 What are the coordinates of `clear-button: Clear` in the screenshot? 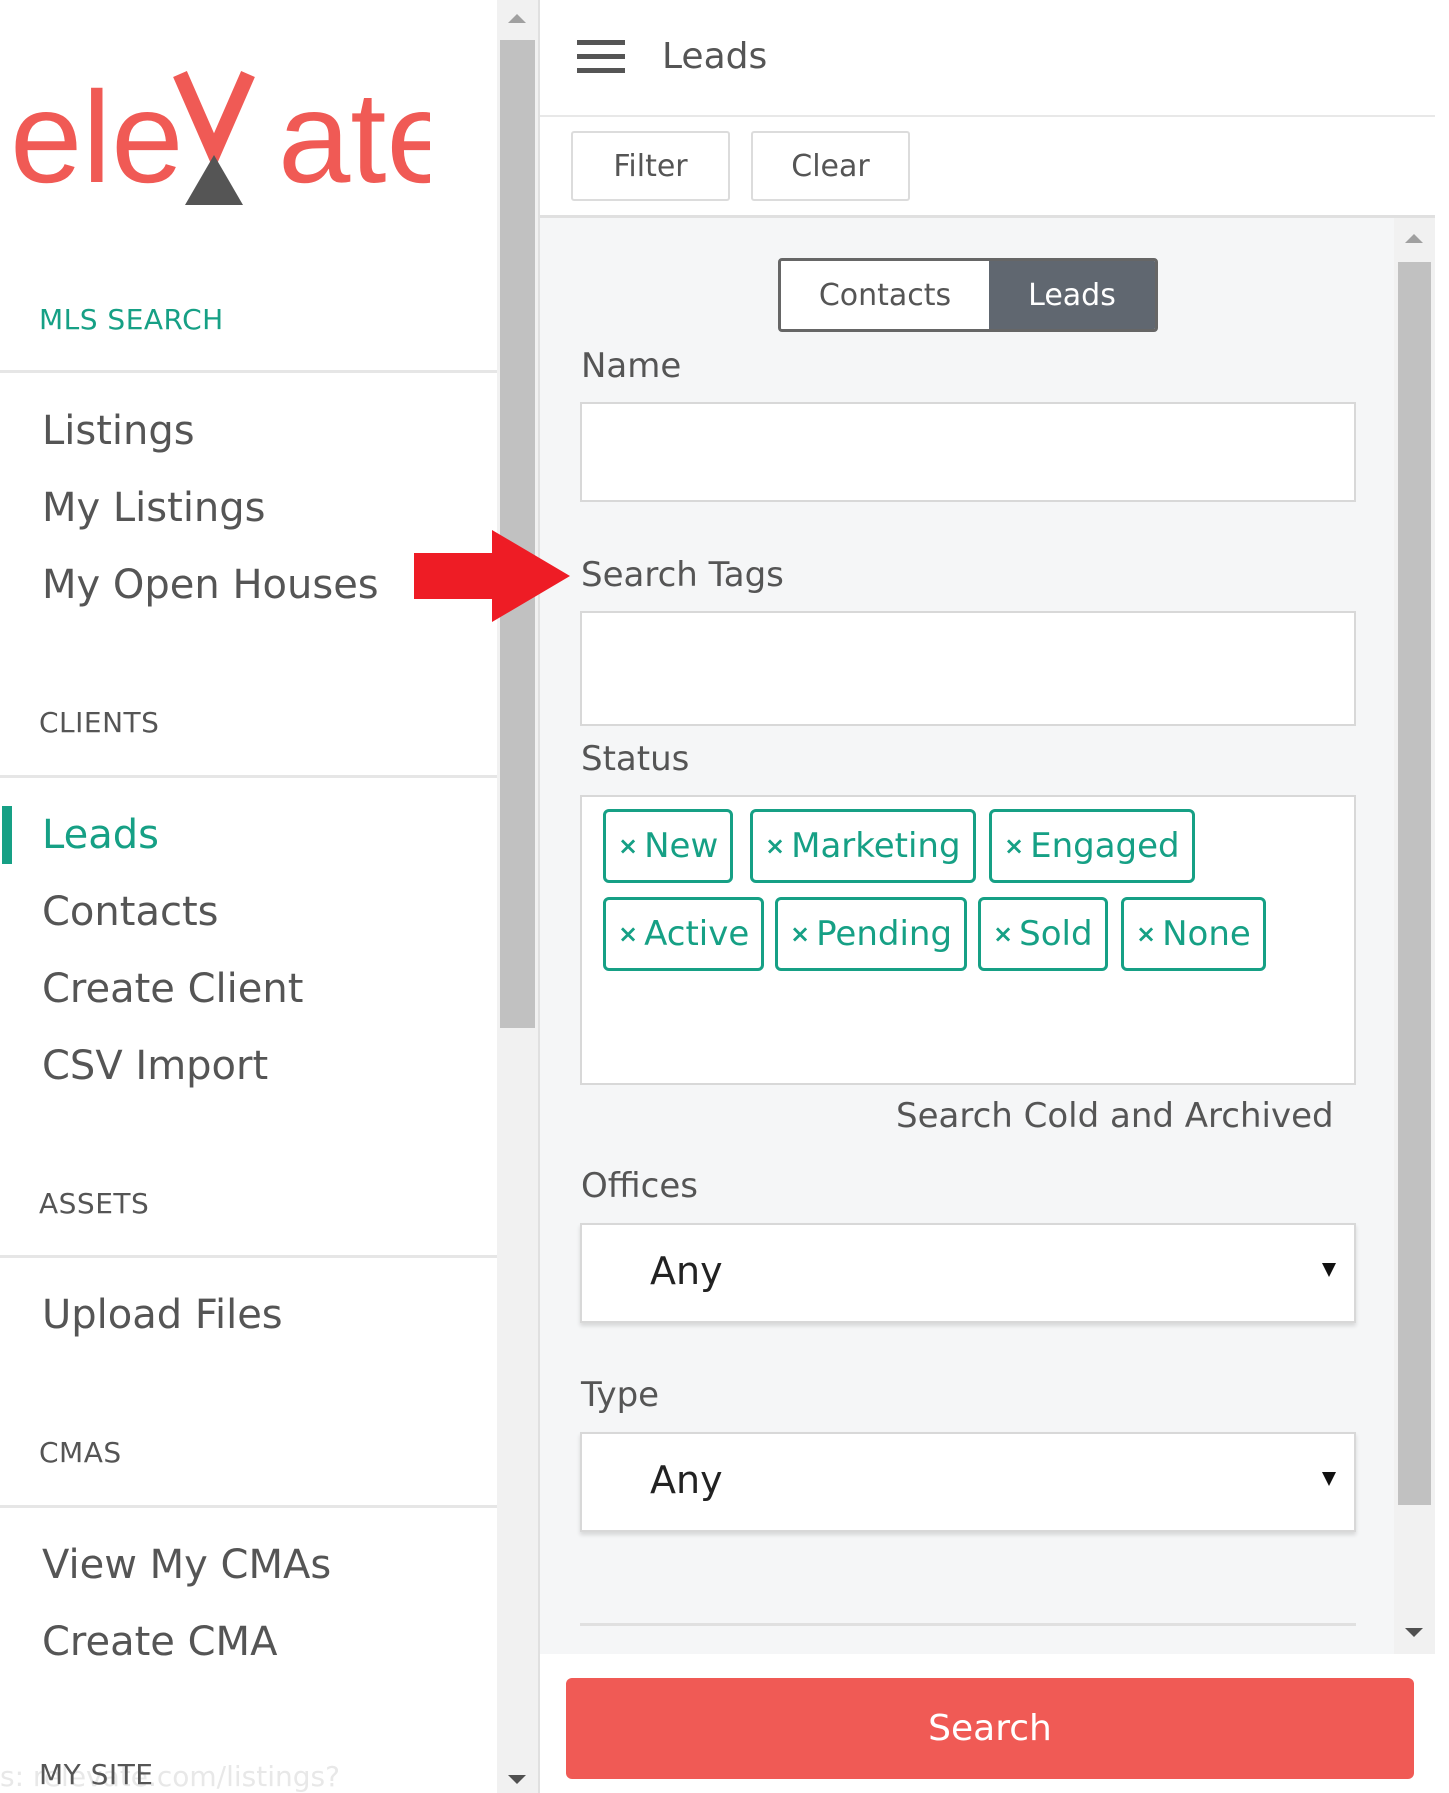 It's located at (830, 166).